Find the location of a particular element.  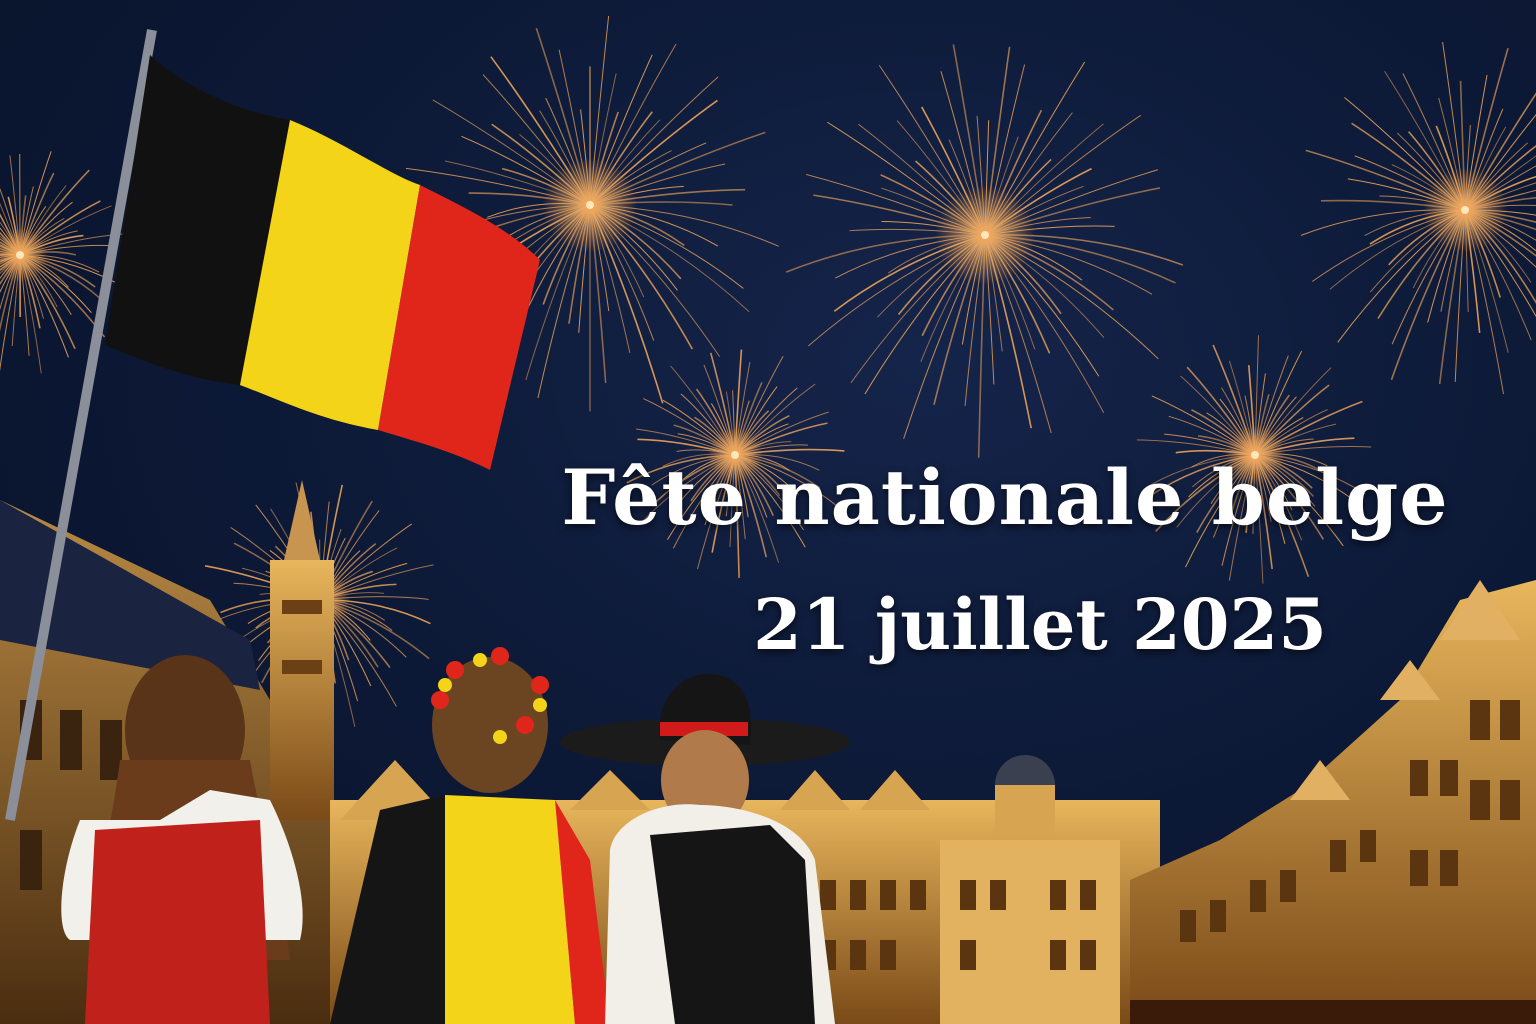

event-title: Fête nationale belge is located at coordinates (1005, 497).